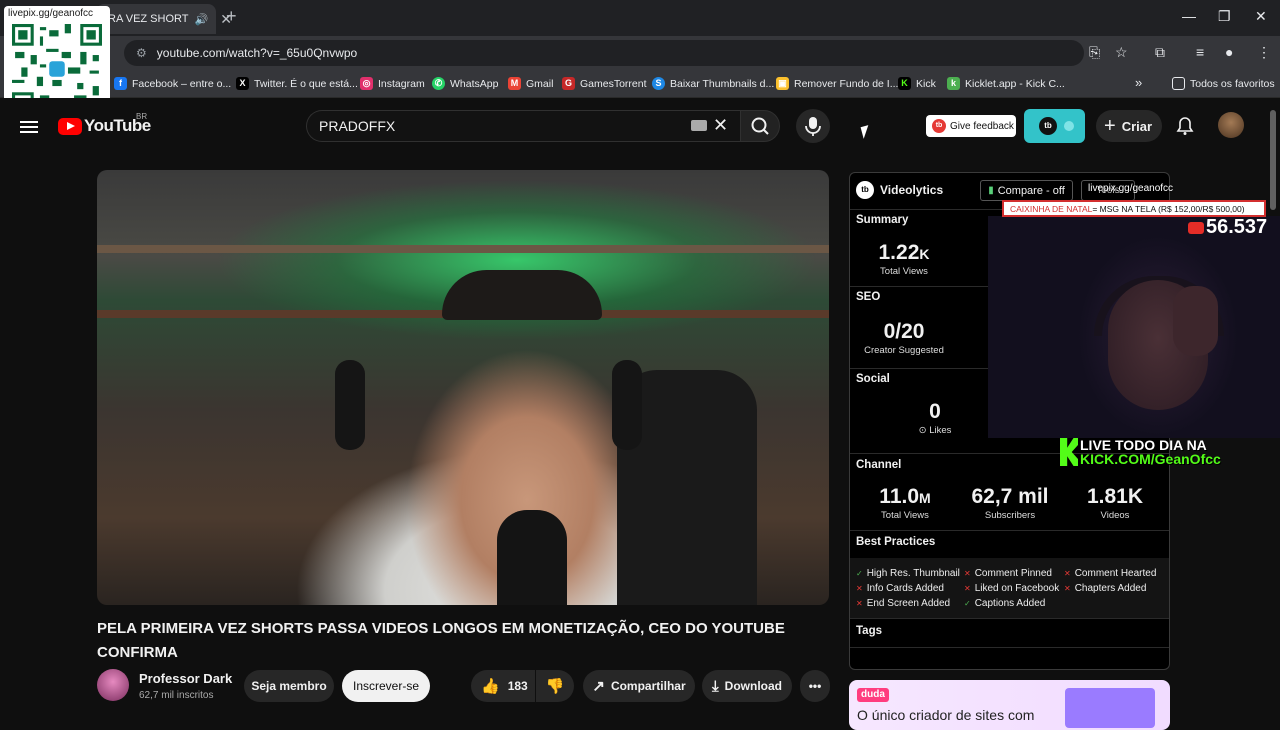  I want to click on person-hair-decoration, so click(522, 295).